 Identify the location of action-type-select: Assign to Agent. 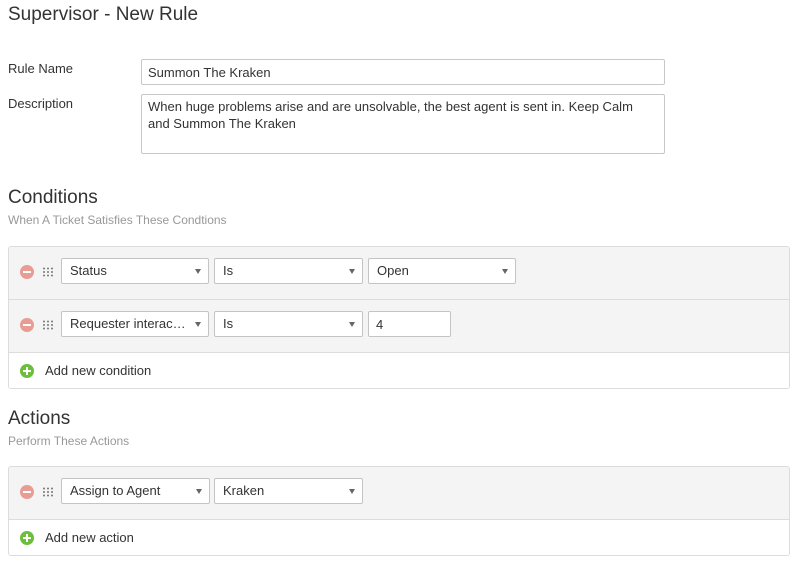
(135, 491).